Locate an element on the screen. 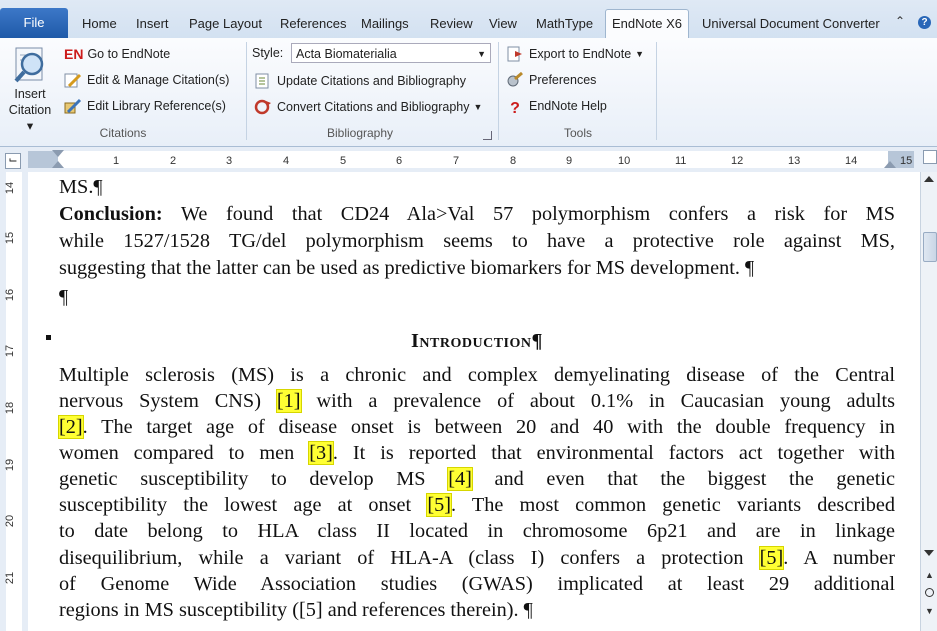 The width and height of the screenshot is (937, 631). preferences-icon is located at coordinates (515, 79).